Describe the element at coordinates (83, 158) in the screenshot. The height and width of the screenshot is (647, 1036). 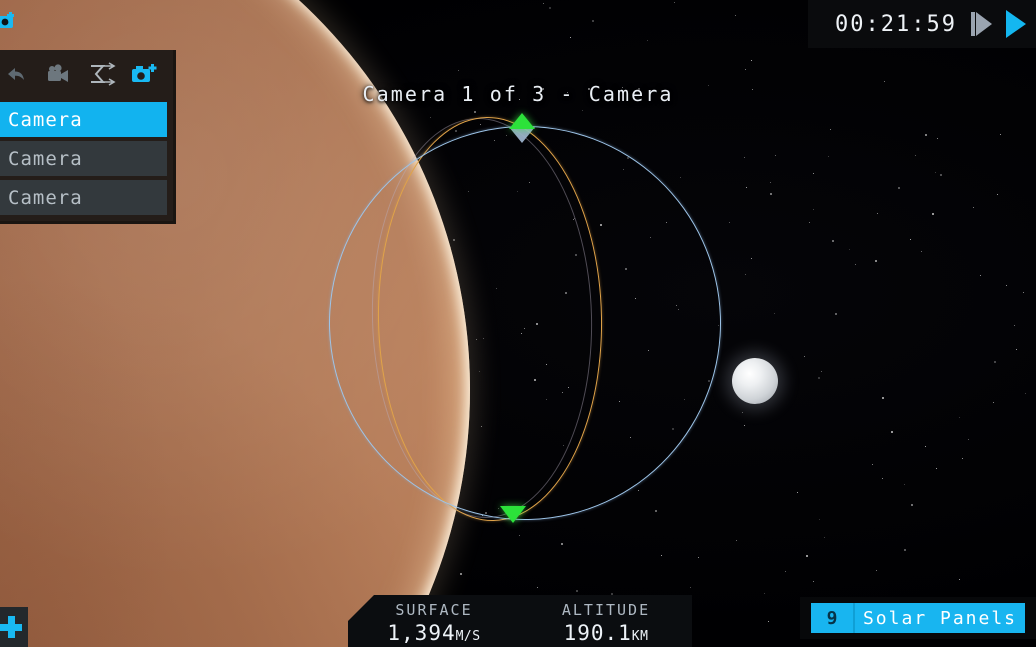
I see `camera-list-item-2: Camera` at that location.